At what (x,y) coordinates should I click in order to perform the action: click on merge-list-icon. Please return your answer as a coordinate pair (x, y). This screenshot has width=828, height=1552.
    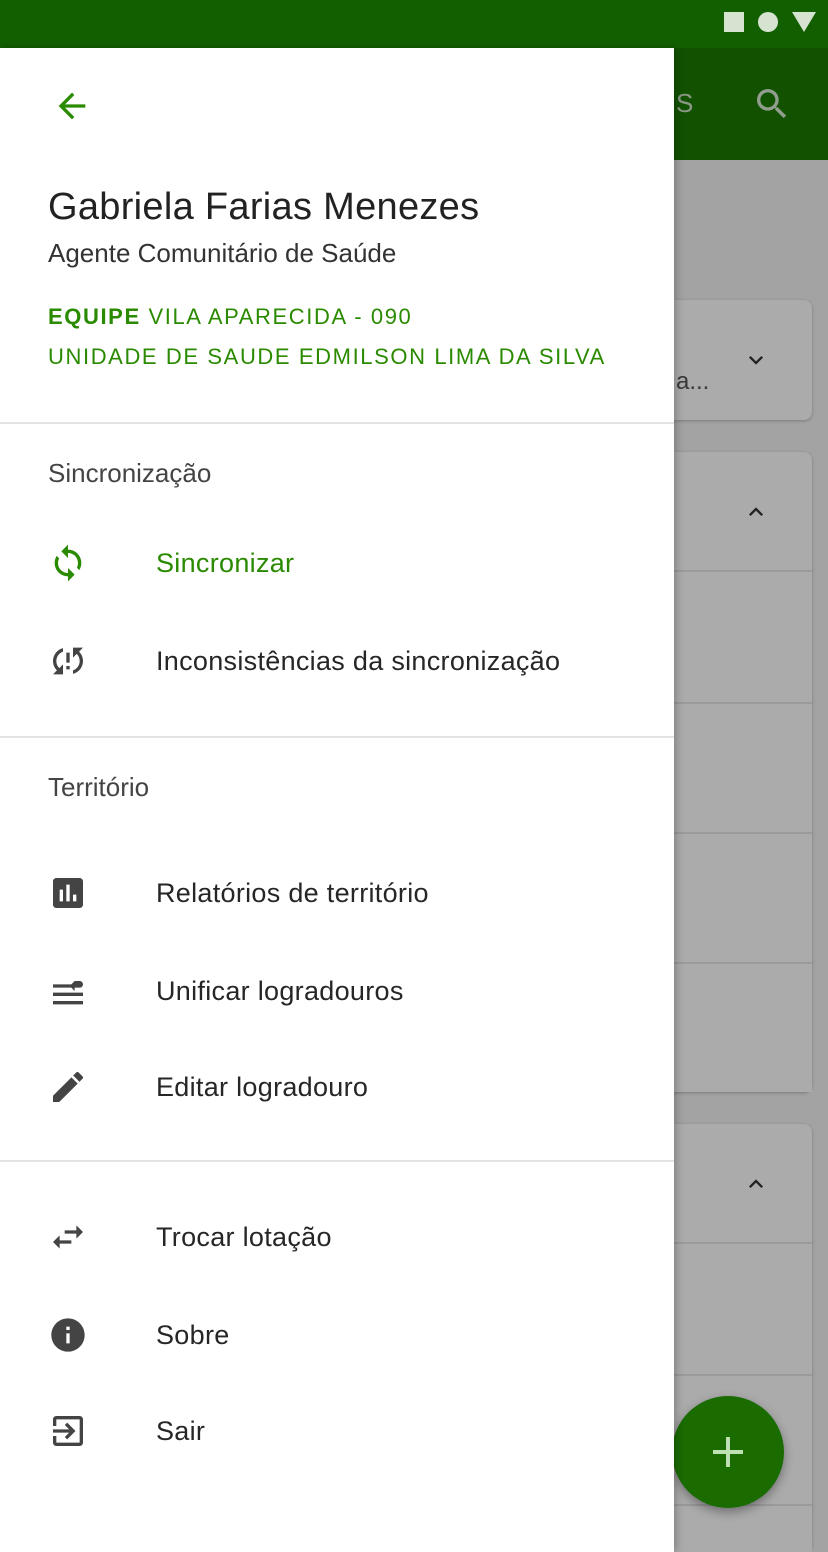
    Looking at the image, I should click on (68, 991).